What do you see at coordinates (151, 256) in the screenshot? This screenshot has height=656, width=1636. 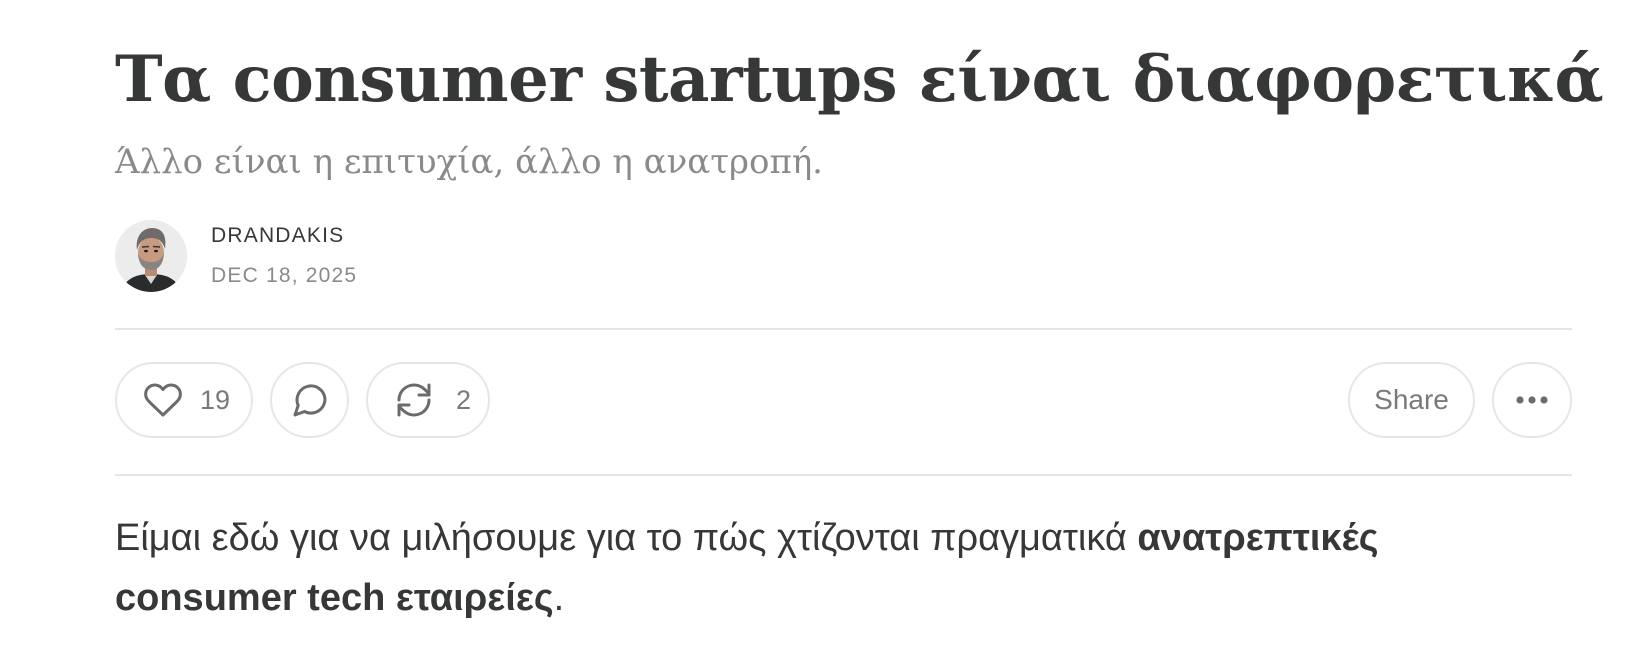 I see `avatar` at bounding box center [151, 256].